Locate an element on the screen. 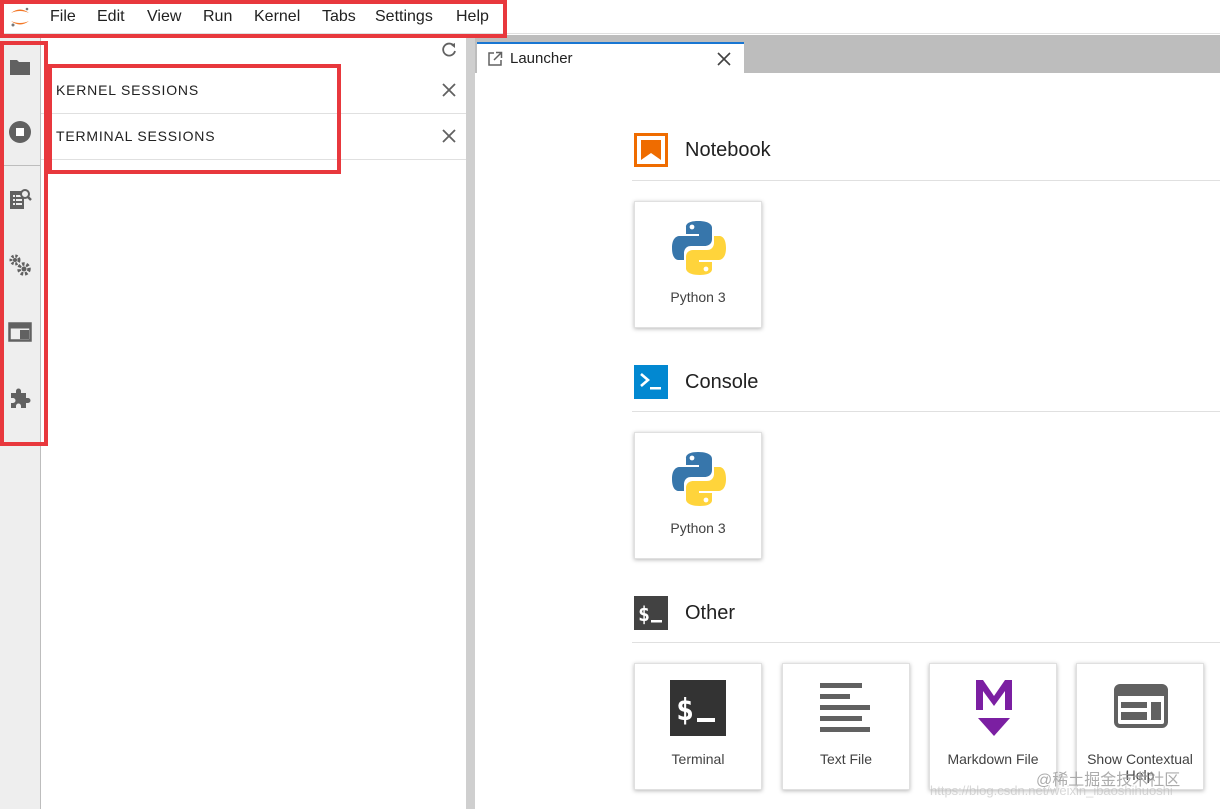 The image size is (1220, 809). card-label: Terminal is located at coordinates (698, 759).